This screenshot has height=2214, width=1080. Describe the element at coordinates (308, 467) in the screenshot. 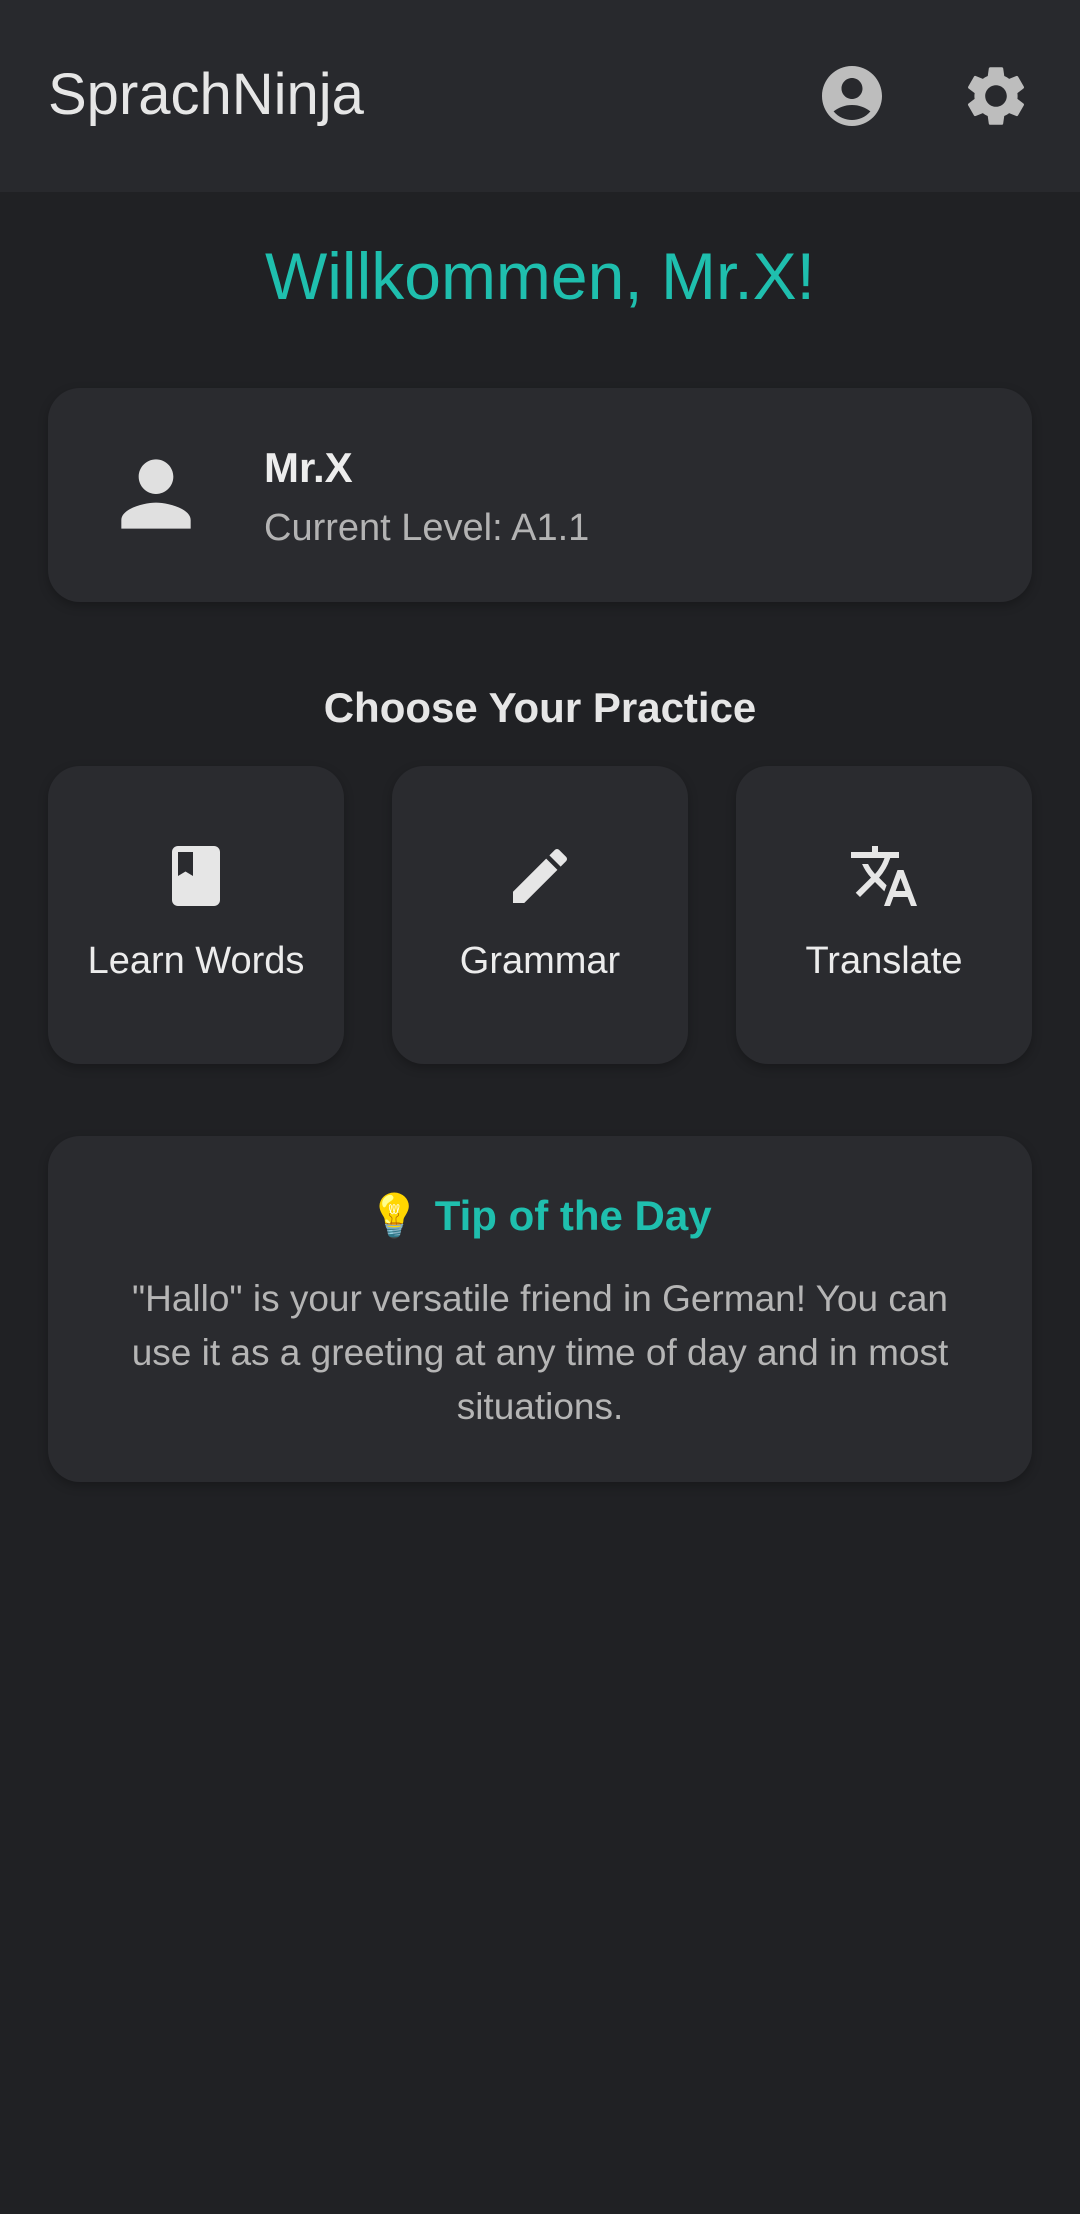

I see `profile-name: Mr.X` at that location.